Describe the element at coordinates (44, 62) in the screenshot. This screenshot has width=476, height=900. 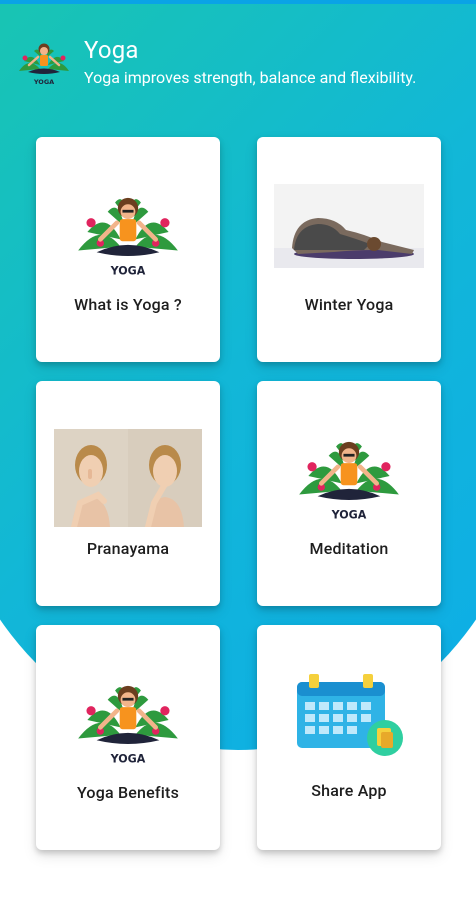
I see `app-logo-icon: YOGA` at that location.